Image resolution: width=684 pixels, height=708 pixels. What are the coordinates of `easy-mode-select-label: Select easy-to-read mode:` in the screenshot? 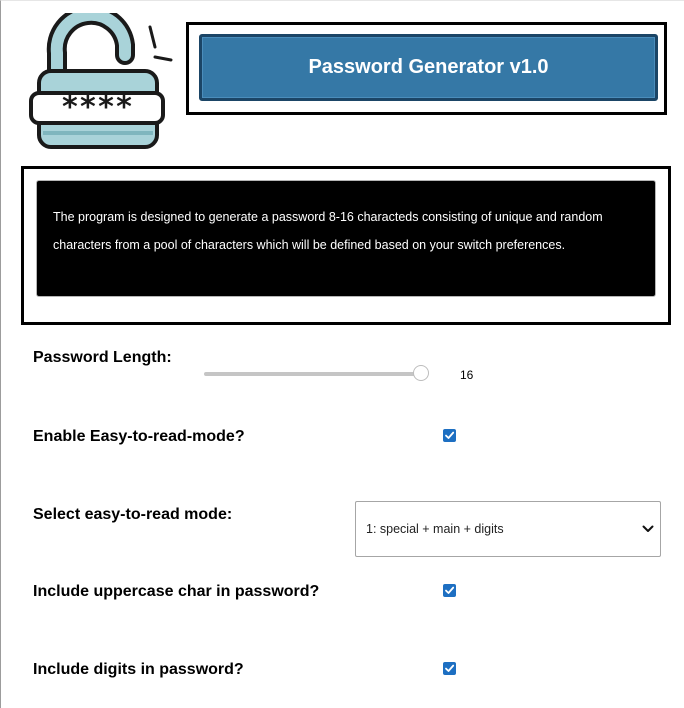 It's located at (133, 514).